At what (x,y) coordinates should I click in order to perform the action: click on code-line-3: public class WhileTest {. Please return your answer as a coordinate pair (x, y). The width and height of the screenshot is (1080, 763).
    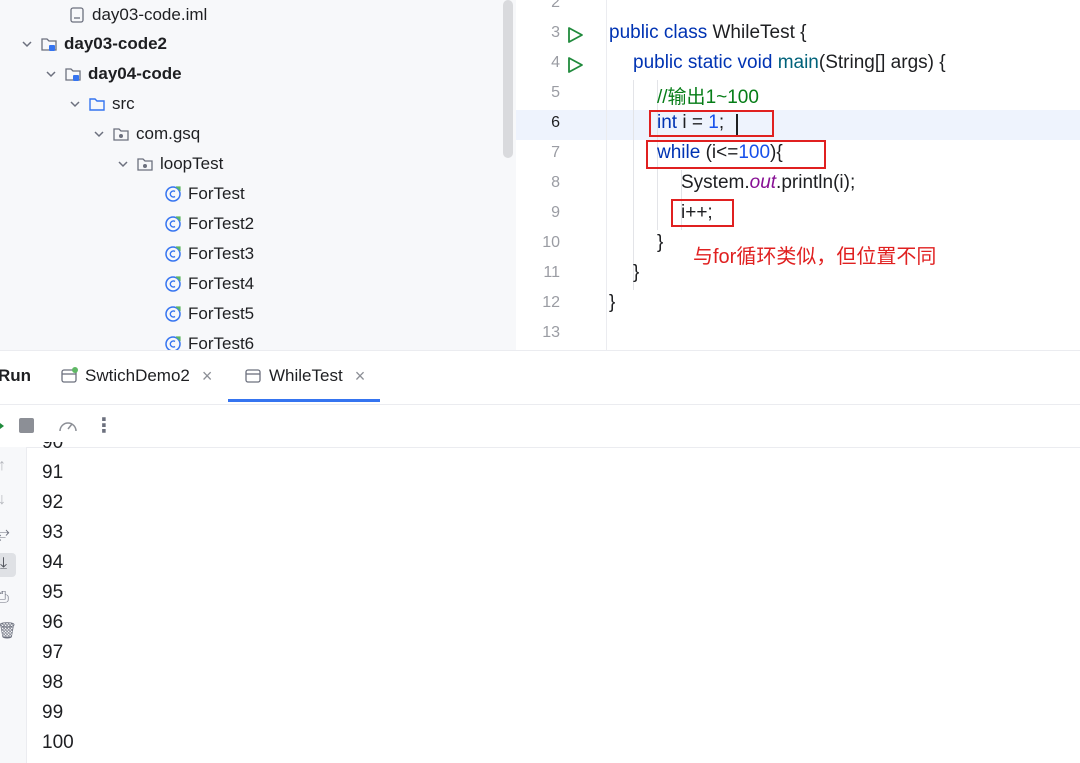
    Looking at the image, I should click on (707, 33).